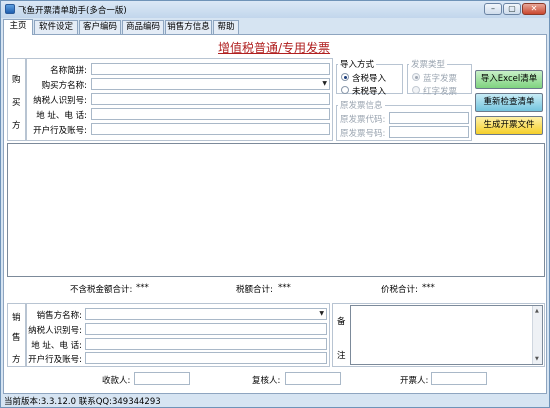  I want to click on invoice-title: 增值税普通/专用发票, so click(274, 48).